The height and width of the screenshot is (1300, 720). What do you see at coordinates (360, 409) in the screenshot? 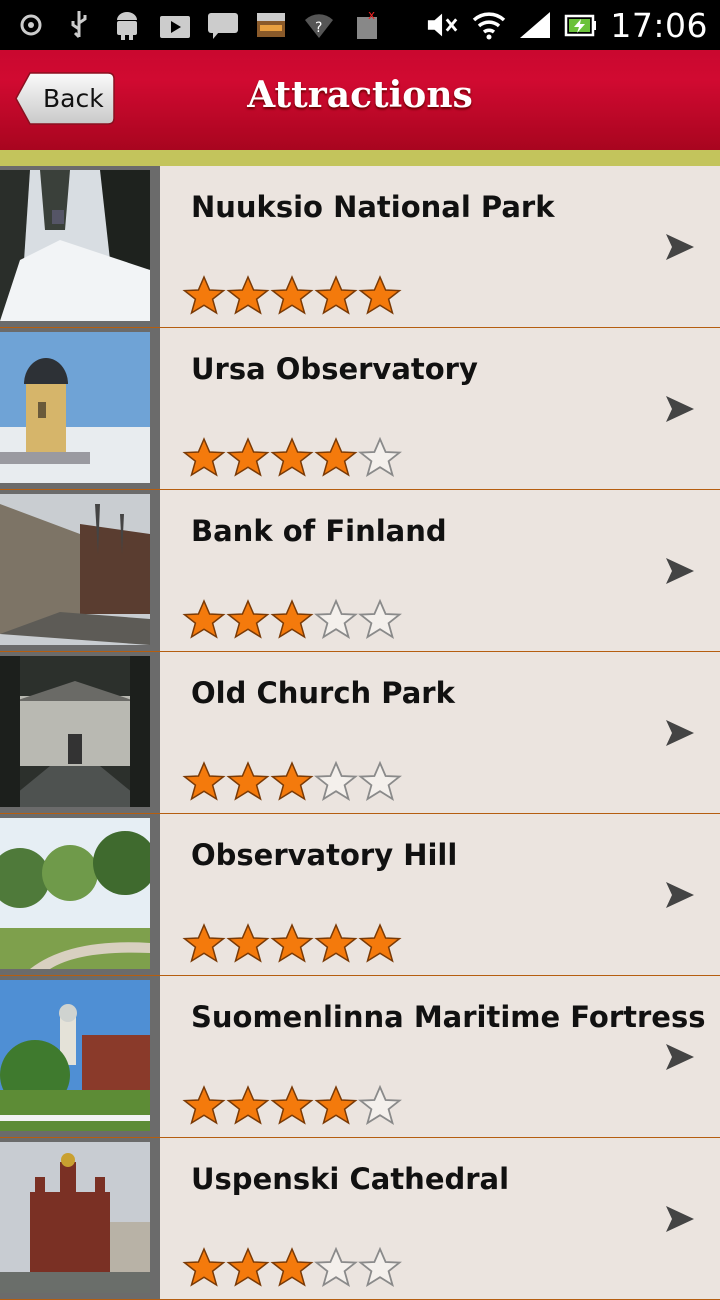
I see `list-item: Ursa Observatory` at bounding box center [360, 409].